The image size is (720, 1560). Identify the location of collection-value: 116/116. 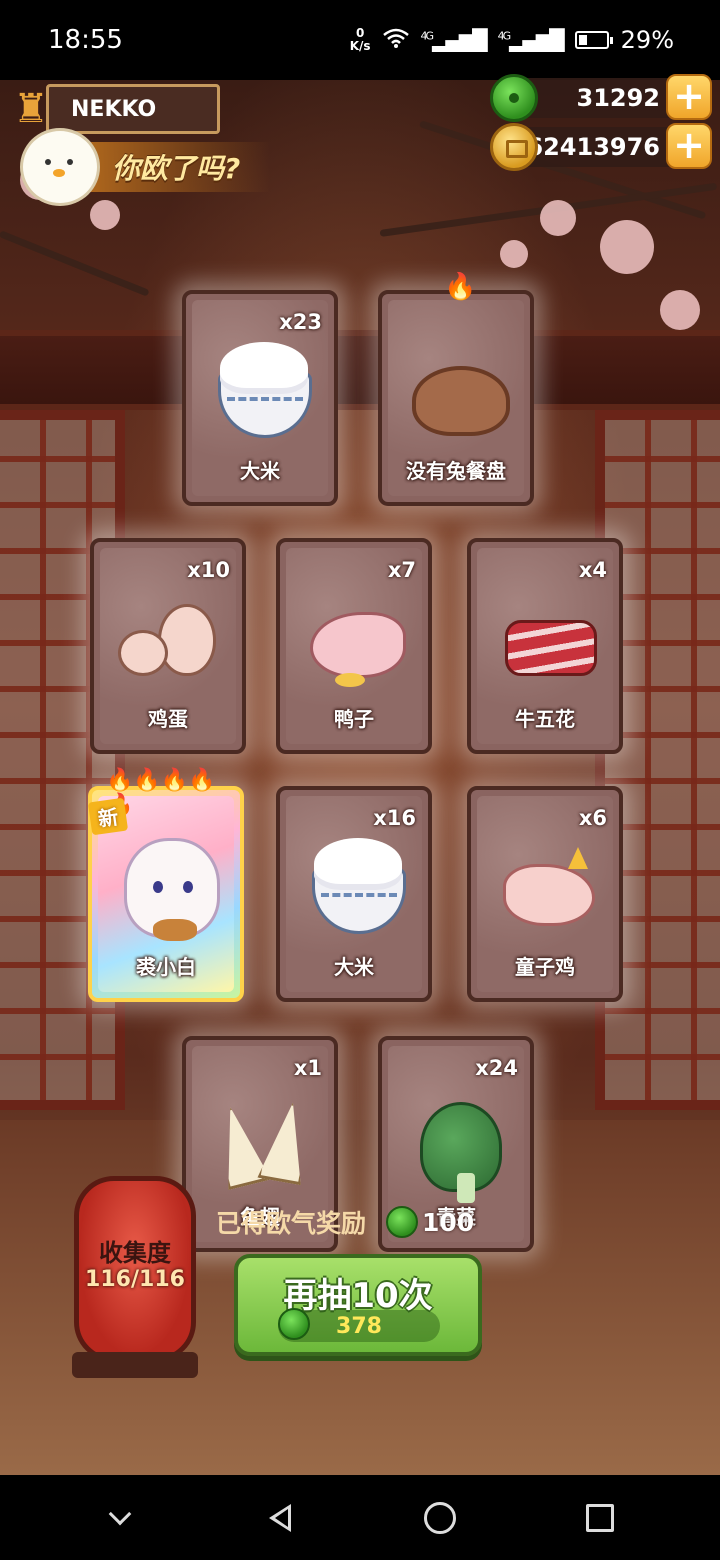
(135, 1279).